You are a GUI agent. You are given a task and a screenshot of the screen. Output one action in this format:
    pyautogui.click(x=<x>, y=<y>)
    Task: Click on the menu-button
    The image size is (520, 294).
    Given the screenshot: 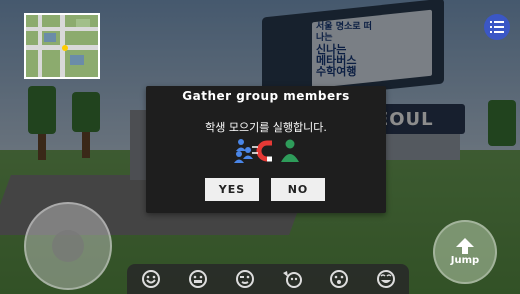 What is the action you would take?
    pyautogui.click(x=497, y=27)
    